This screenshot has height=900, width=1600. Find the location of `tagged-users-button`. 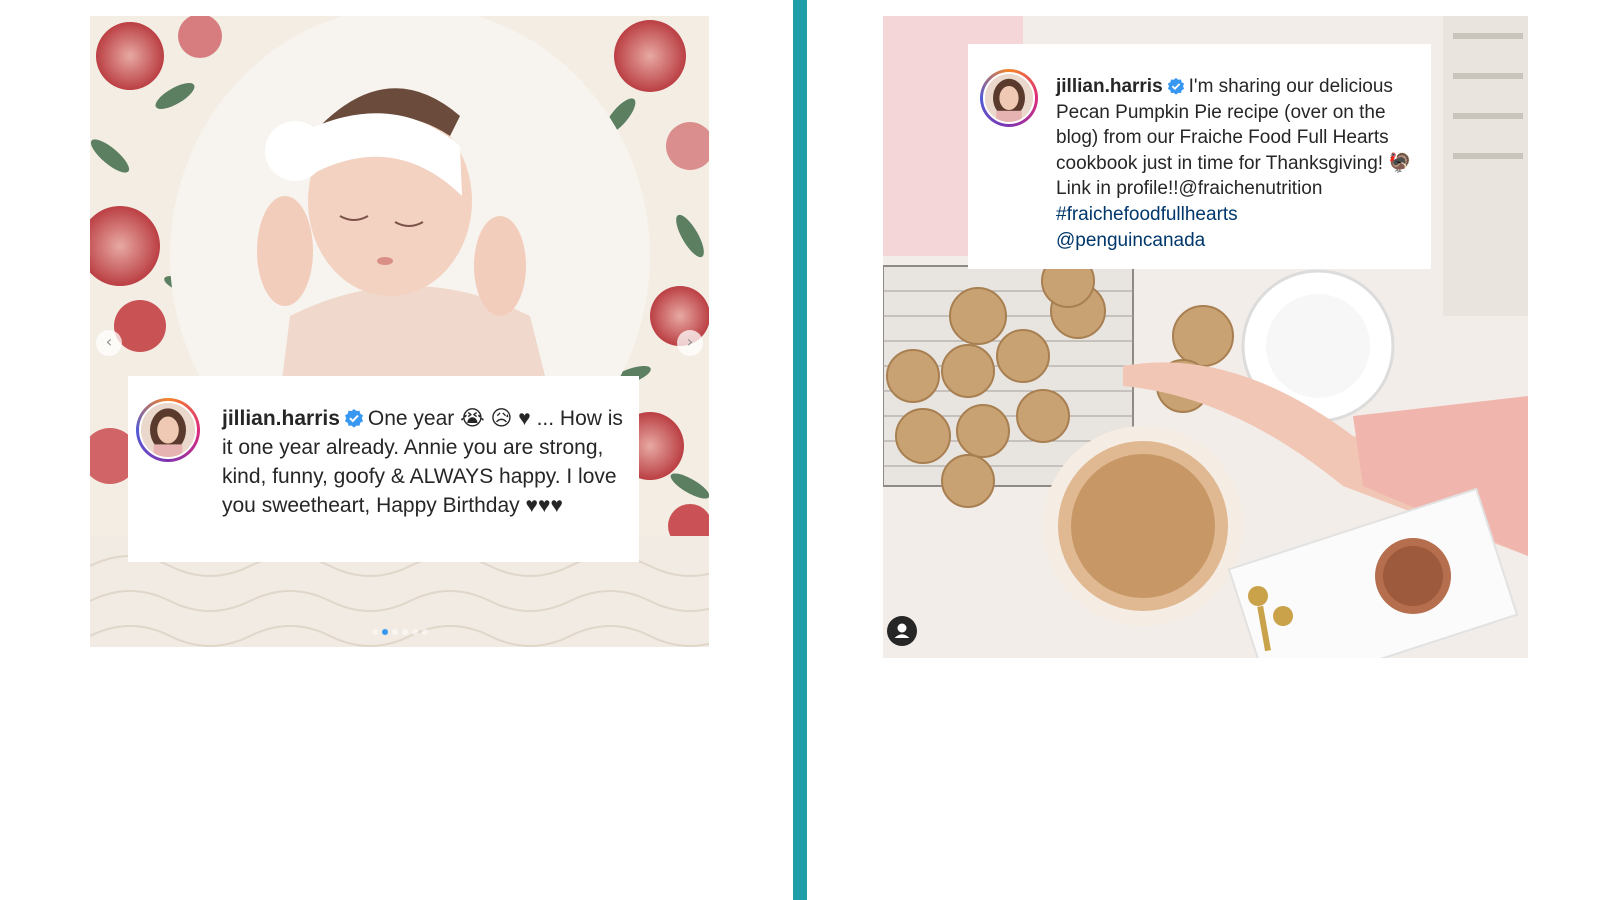

tagged-users-button is located at coordinates (902, 631).